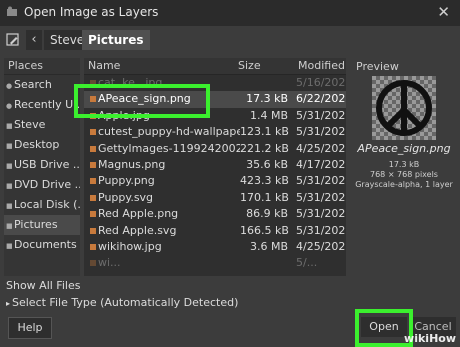  Describe the element at coordinates (215, 181) in the screenshot. I see `file-row: Puppy.png423.3 kB5/31/2020` at that location.